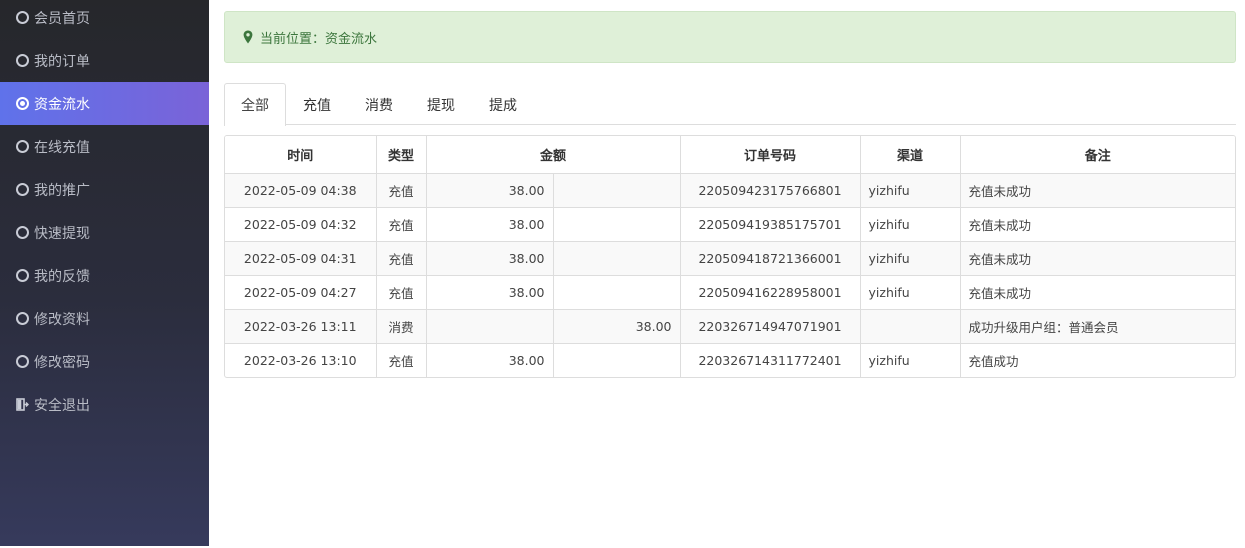 The width and height of the screenshot is (1245, 548). What do you see at coordinates (62, 104) in the screenshot?
I see `sidebar-item-label: 资金流水` at bounding box center [62, 104].